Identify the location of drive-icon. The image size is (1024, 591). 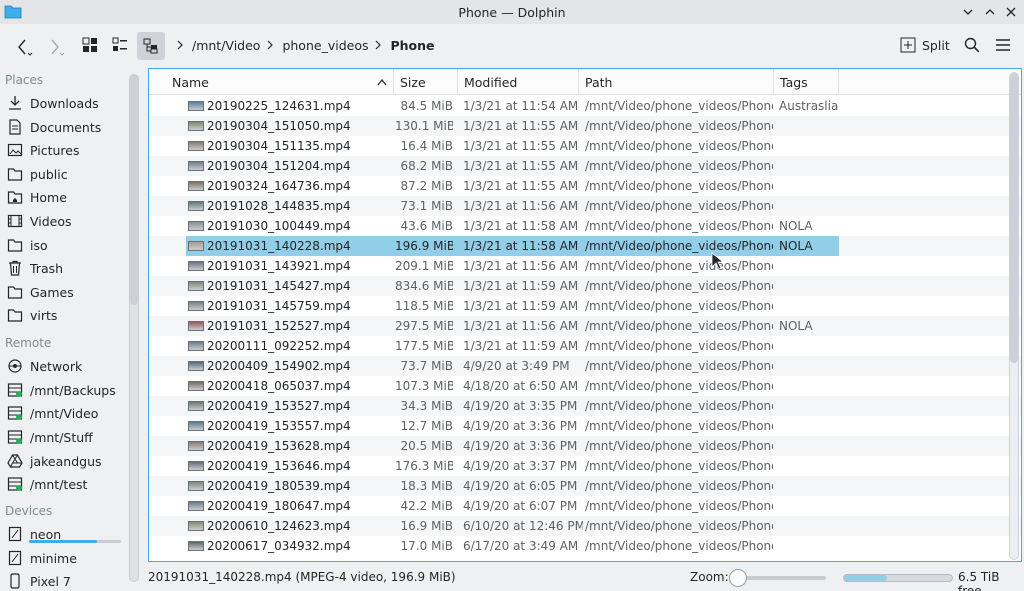
(15, 413).